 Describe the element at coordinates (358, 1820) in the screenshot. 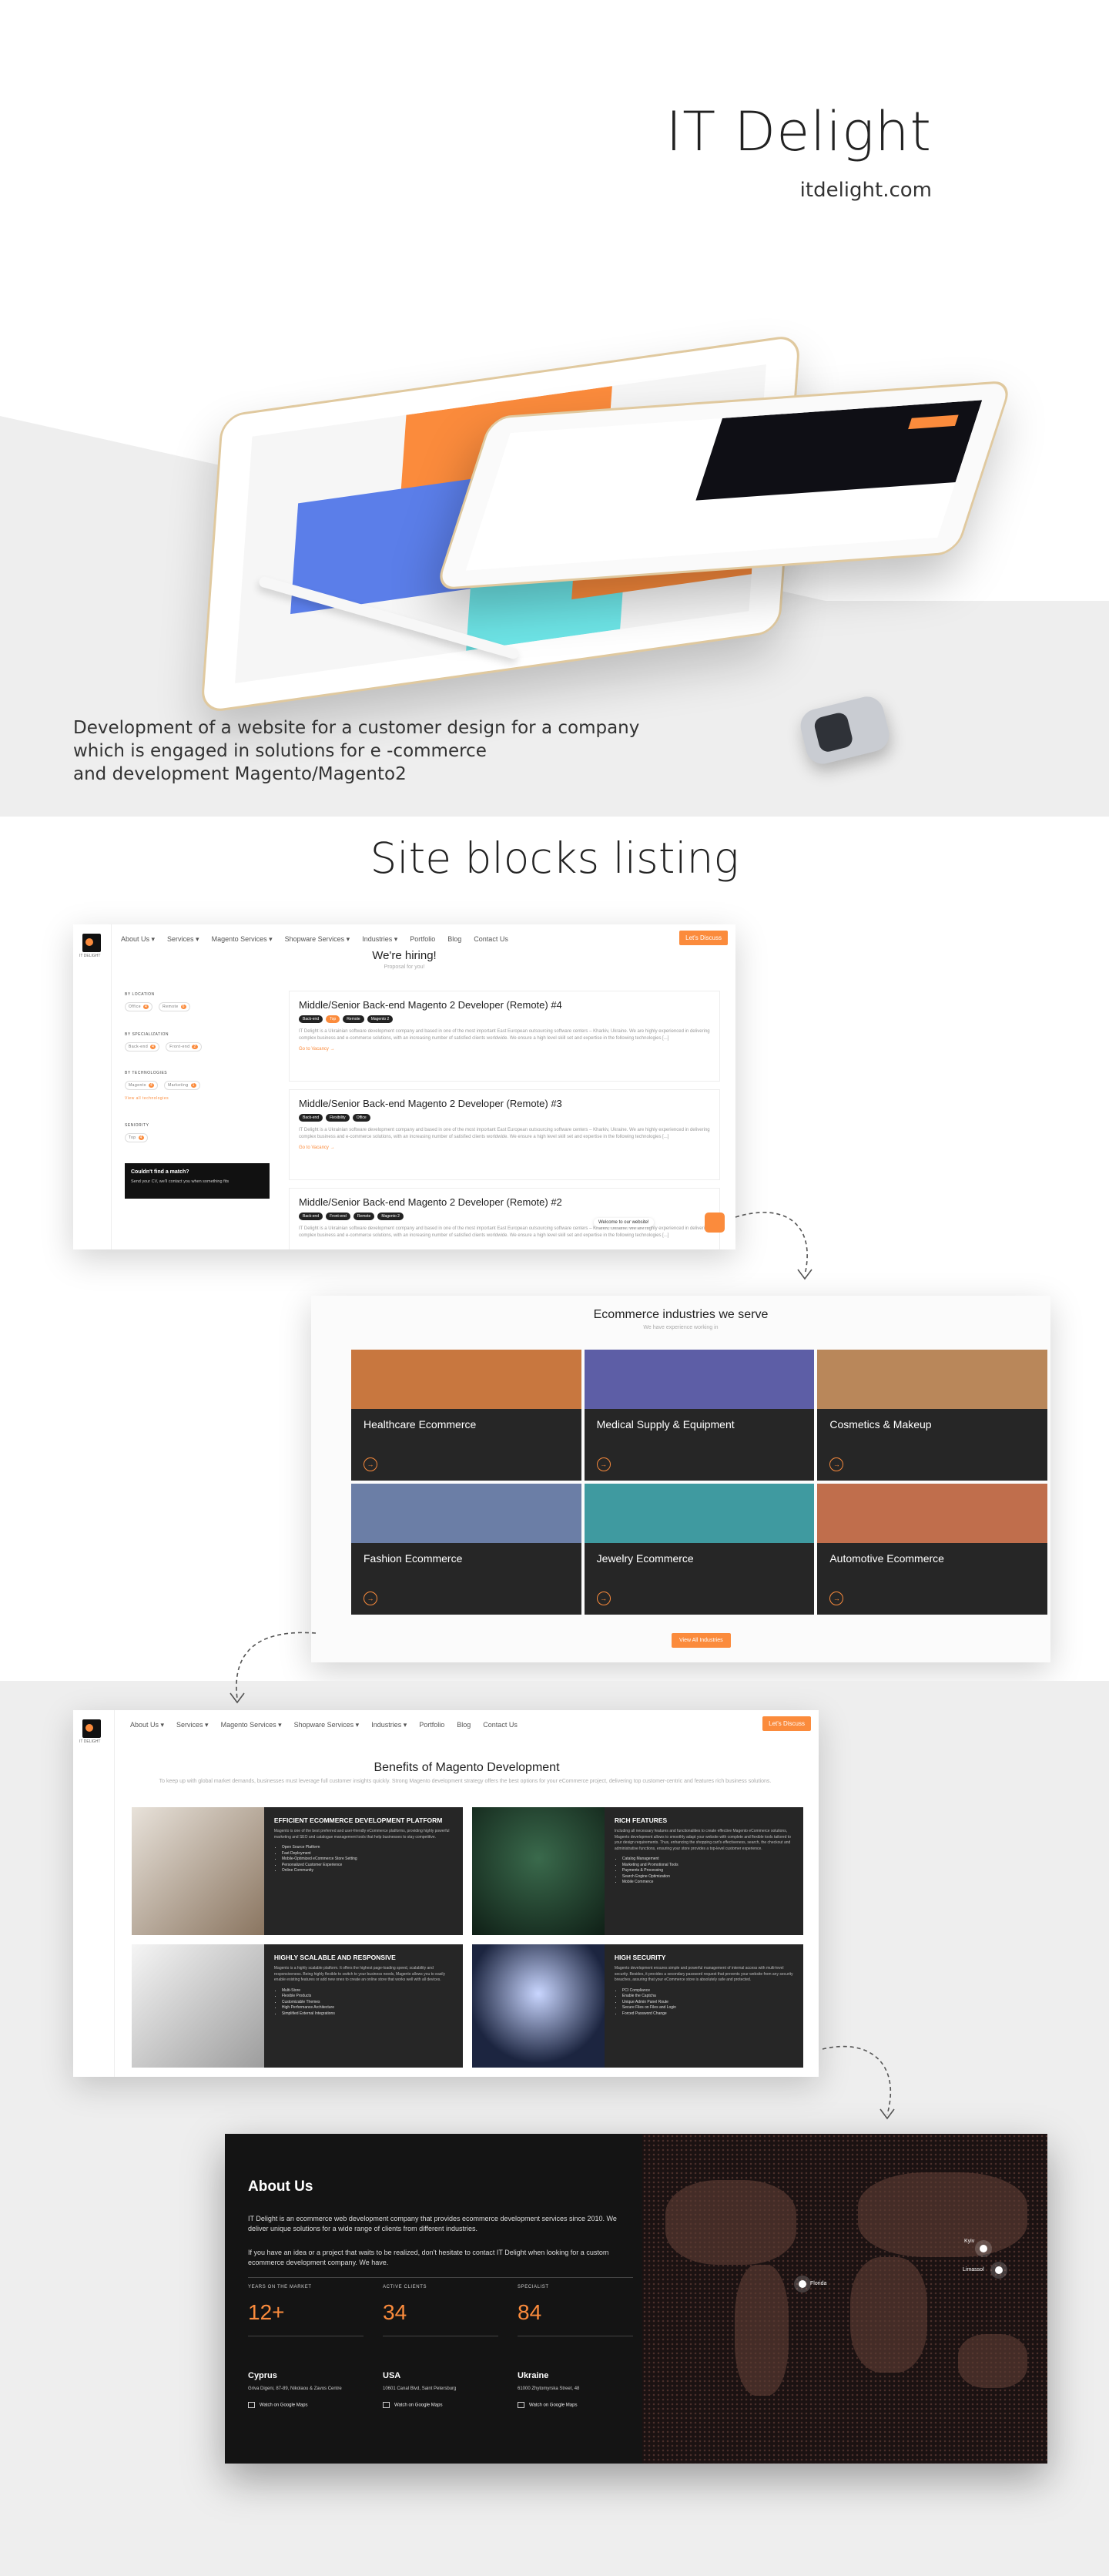

I see `benefit-title: EFFICIENT ECOMMERCE DEVELOPMENT PLATFORM` at that location.